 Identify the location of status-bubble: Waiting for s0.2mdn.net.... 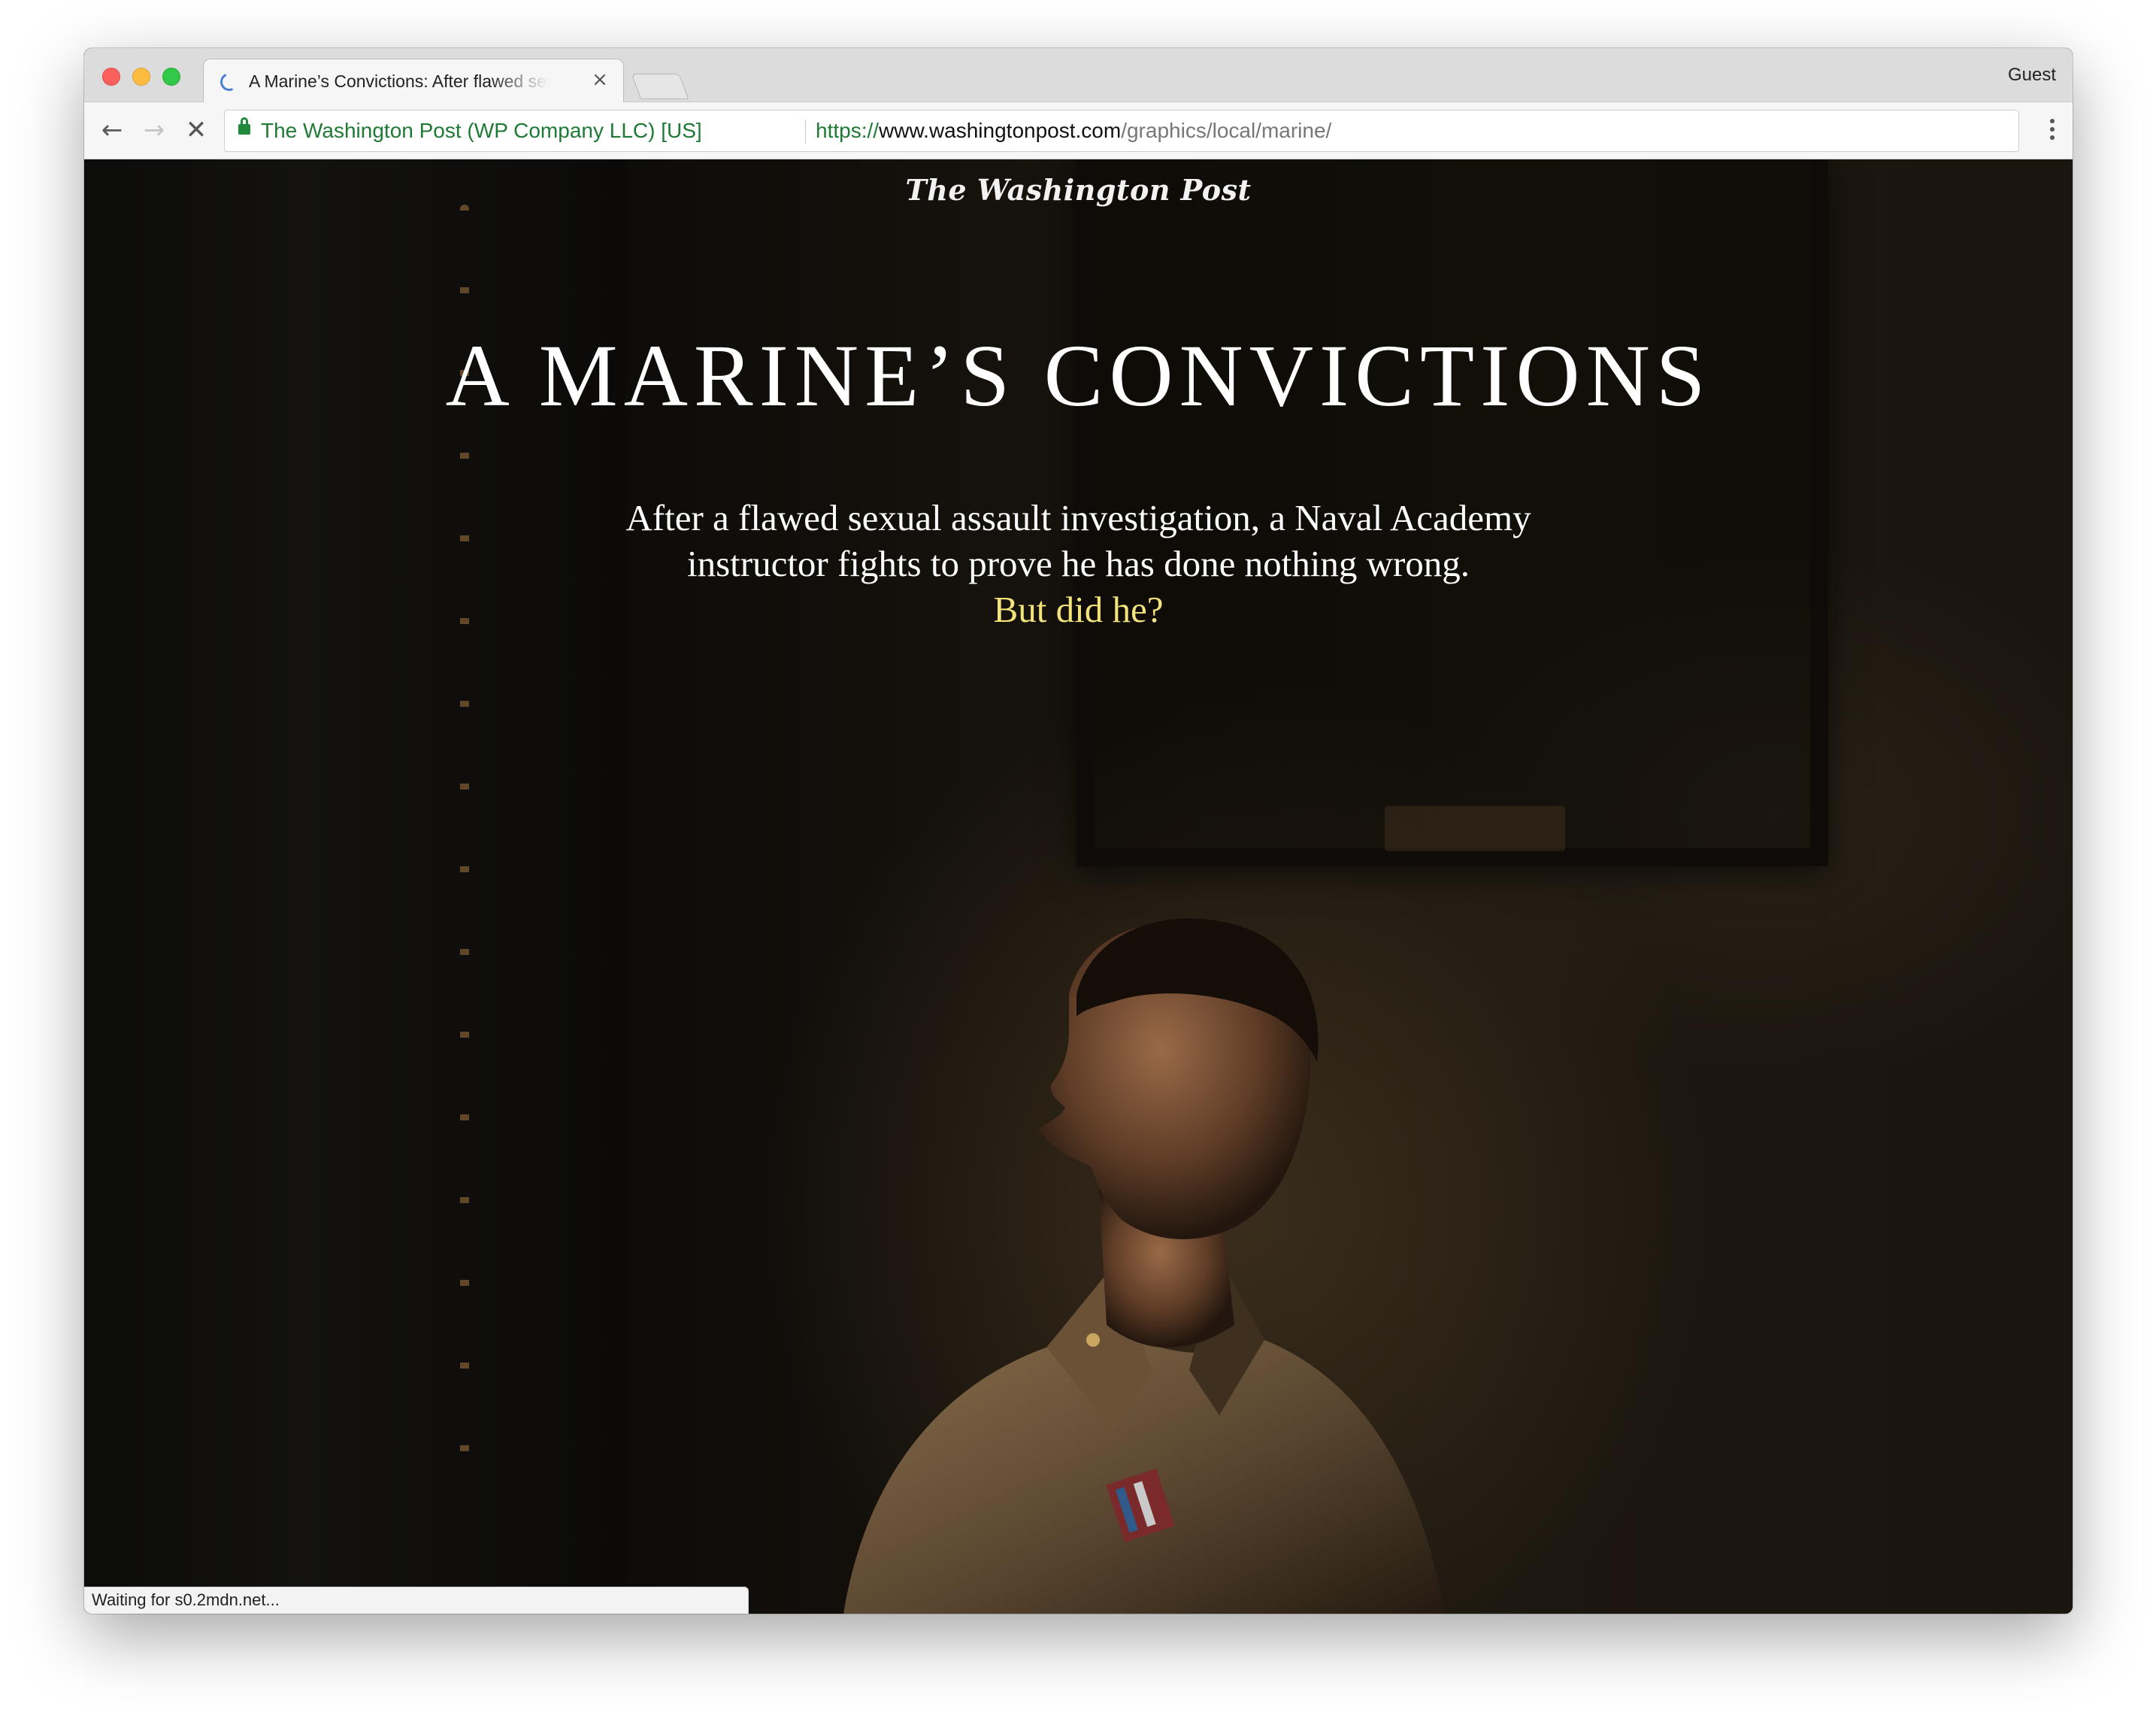
(416, 1601).